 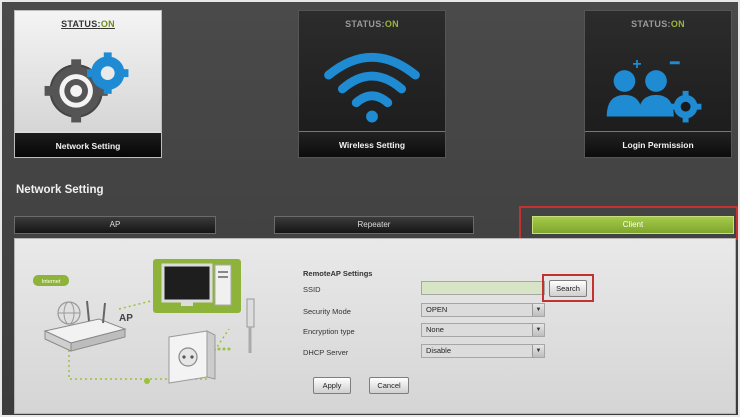 I want to click on network-gear-icon, so click(x=86, y=87).